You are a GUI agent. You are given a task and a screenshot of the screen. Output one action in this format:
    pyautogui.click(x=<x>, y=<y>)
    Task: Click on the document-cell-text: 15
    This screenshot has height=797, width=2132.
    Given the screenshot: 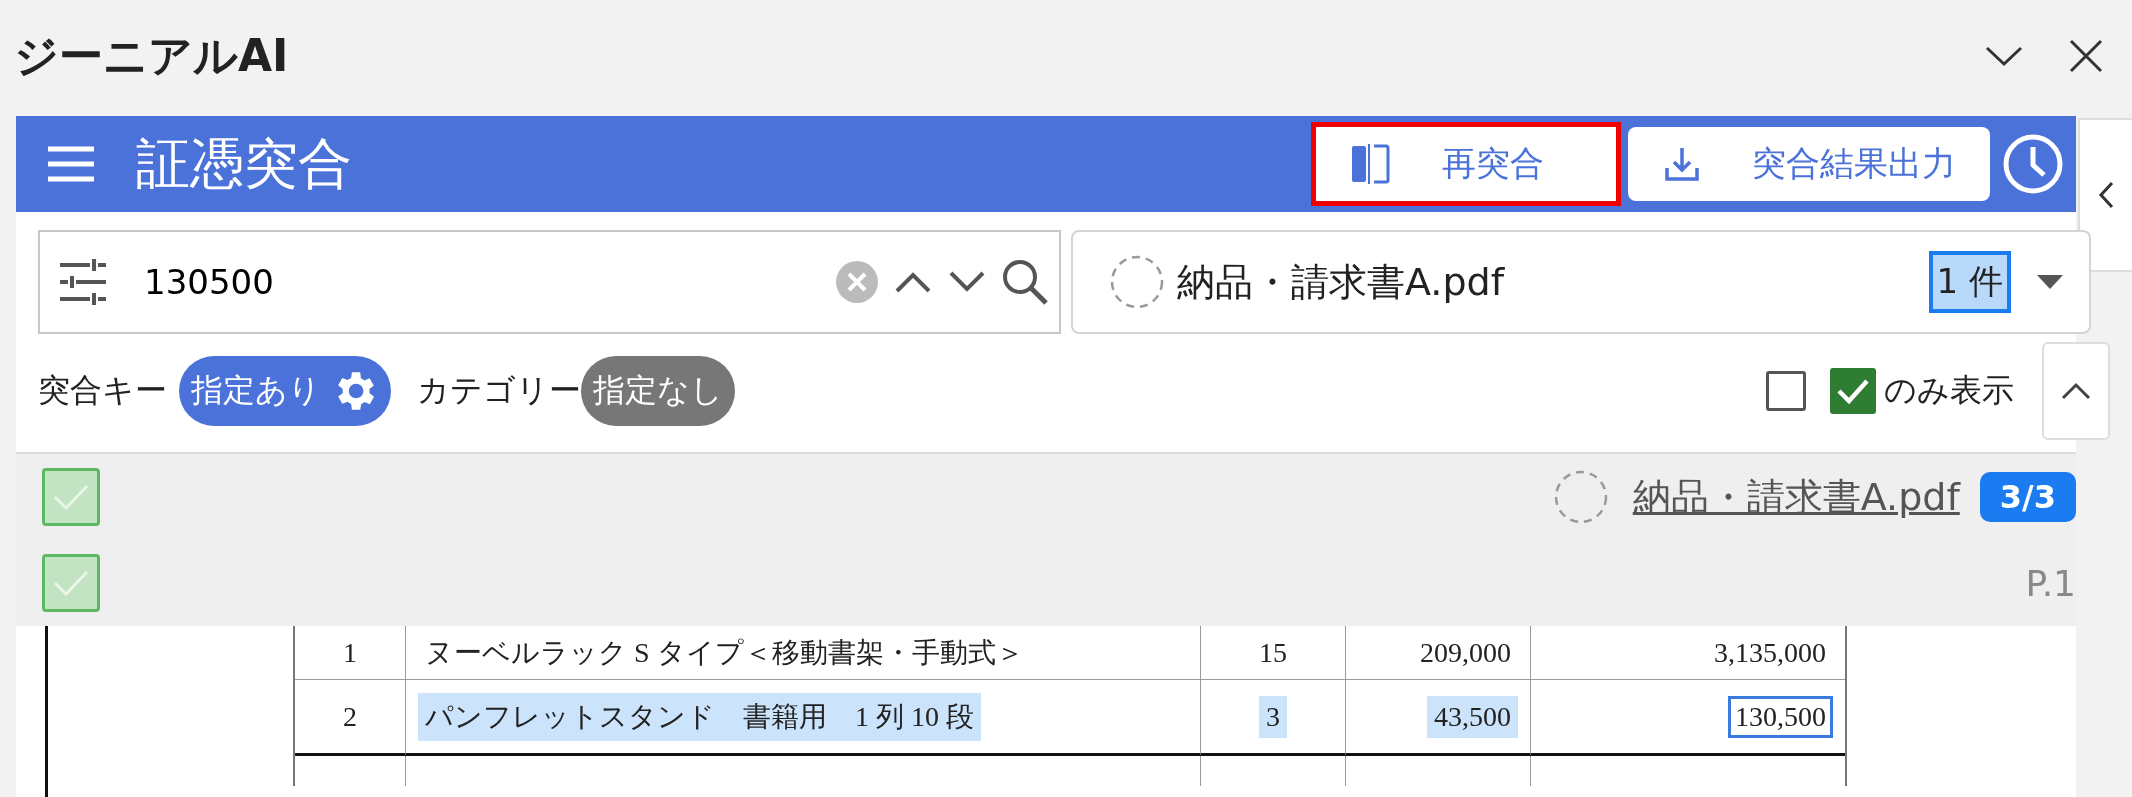 What is the action you would take?
    pyautogui.click(x=1273, y=652)
    